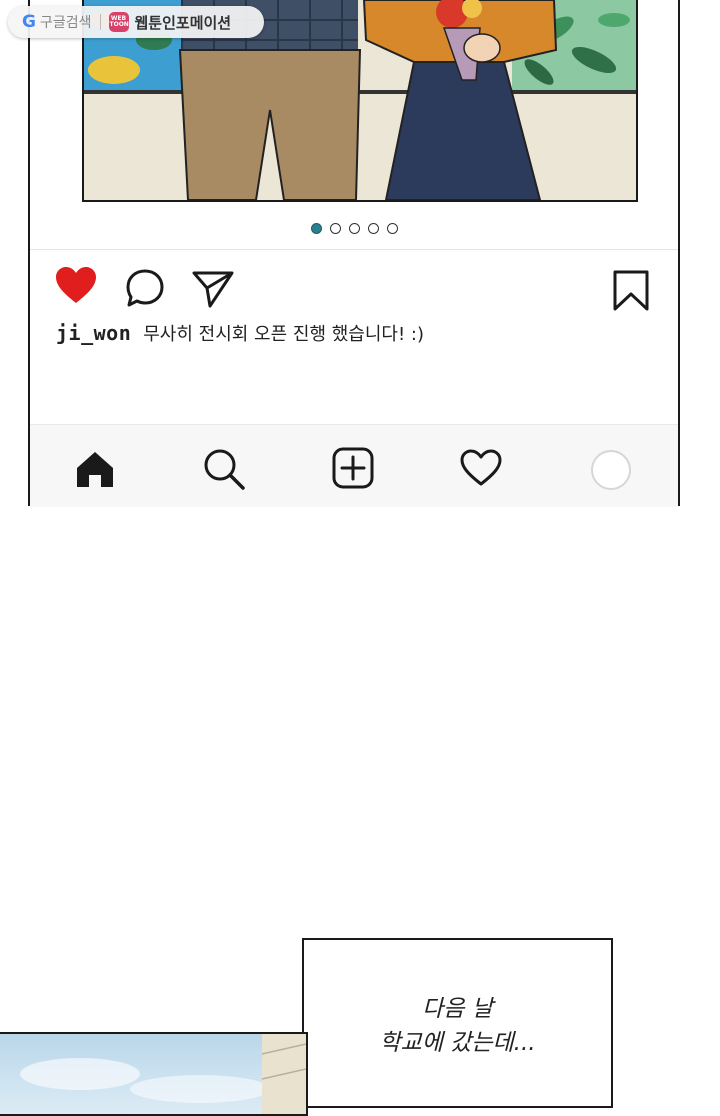 Image resolution: width=720 pixels, height=1116 pixels. Describe the element at coordinates (481, 470) in the screenshot. I see `activity-heart-icon` at that location.